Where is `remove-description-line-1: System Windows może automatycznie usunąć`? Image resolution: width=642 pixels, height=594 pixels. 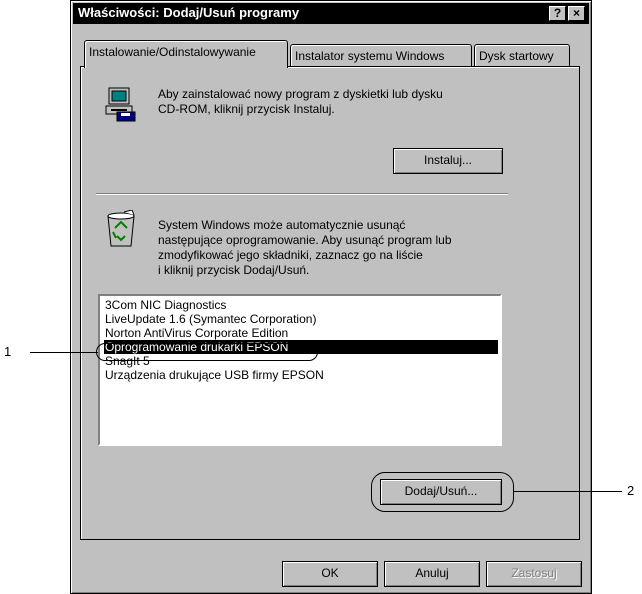 remove-description-line-1: System Windows może automatycznie usunąć is located at coordinates (282, 225).